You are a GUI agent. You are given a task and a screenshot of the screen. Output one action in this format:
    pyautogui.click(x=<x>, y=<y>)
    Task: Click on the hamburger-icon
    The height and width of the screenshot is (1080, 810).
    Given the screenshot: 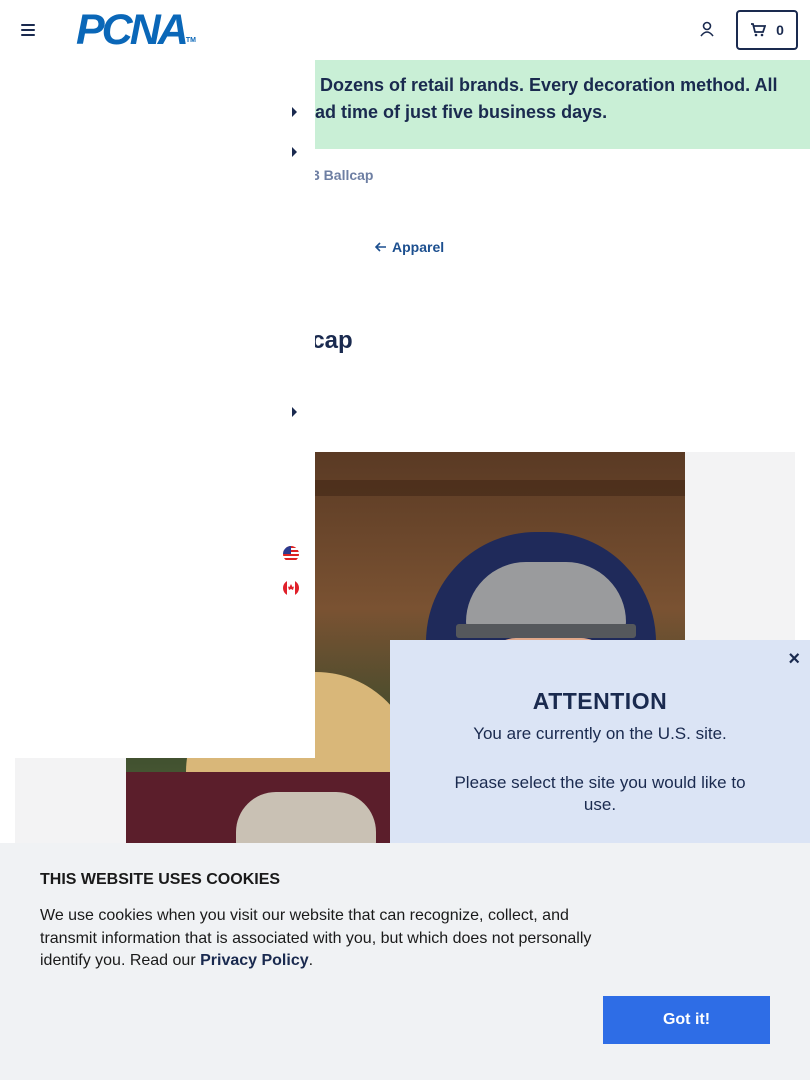 What is the action you would take?
    pyautogui.click(x=28, y=30)
    